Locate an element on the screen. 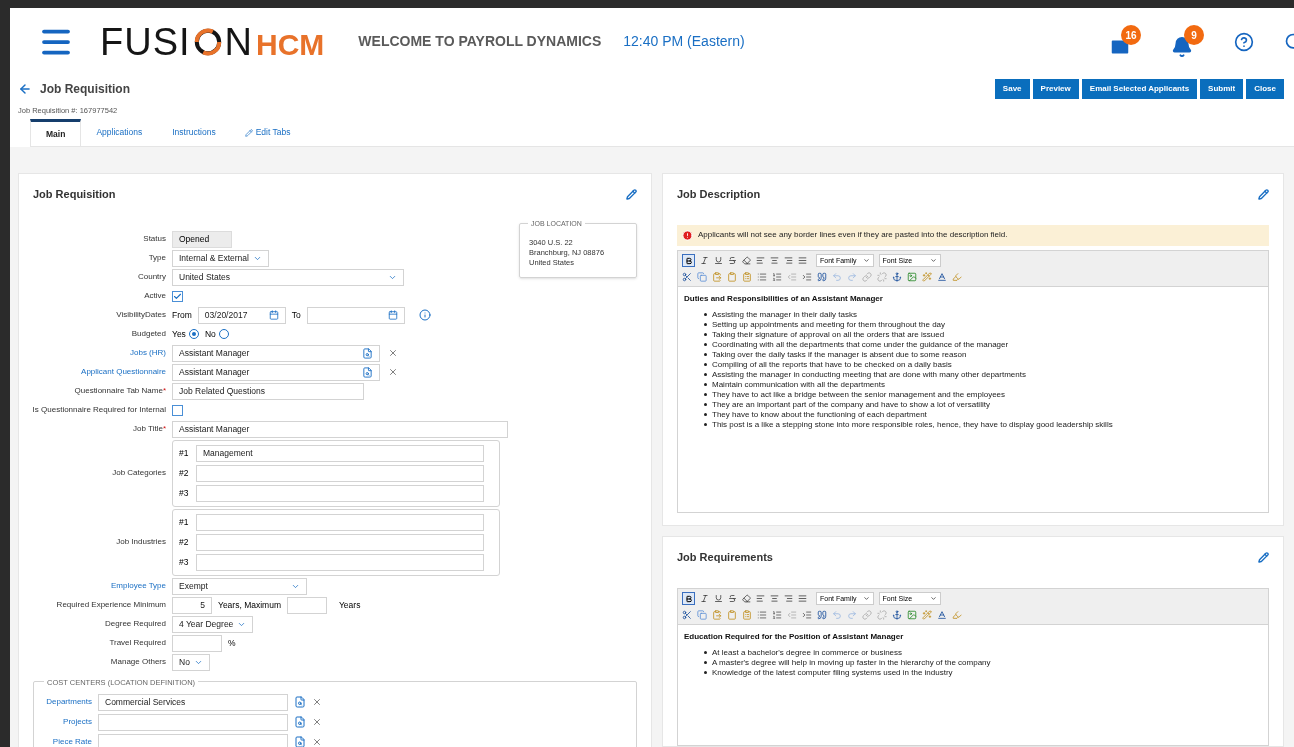 Image resolution: width=1294 pixels, height=747 pixels. text-field: Job Related Questions is located at coordinates (268, 391).